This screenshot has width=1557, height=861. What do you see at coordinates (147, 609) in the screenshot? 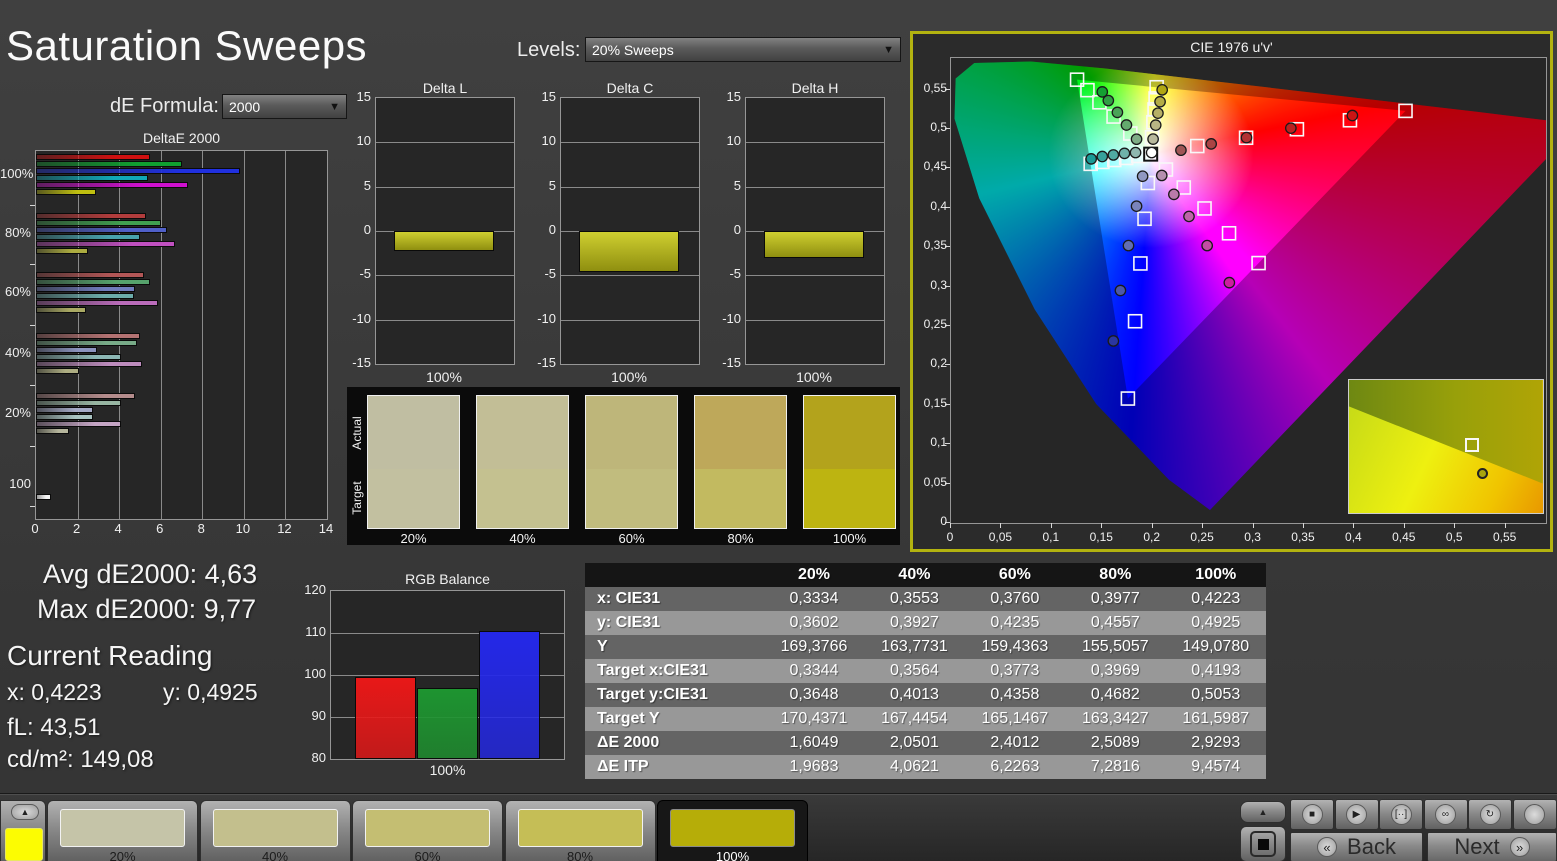
I see `max-de2000-readout: Max dE2000: 9,77` at bounding box center [147, 609].